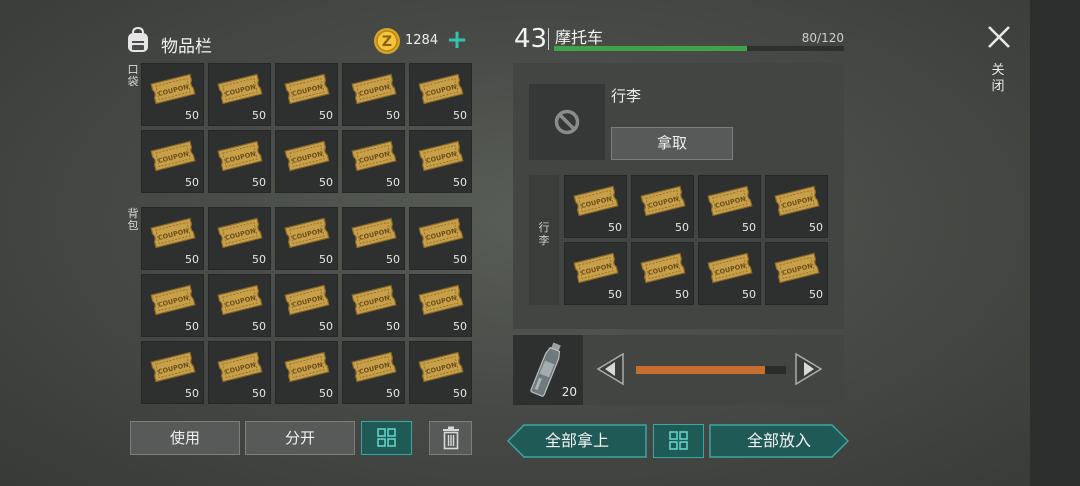 This screenshot has height=486, width=1080. I want to click on quantity-slider, so click(711, 370).